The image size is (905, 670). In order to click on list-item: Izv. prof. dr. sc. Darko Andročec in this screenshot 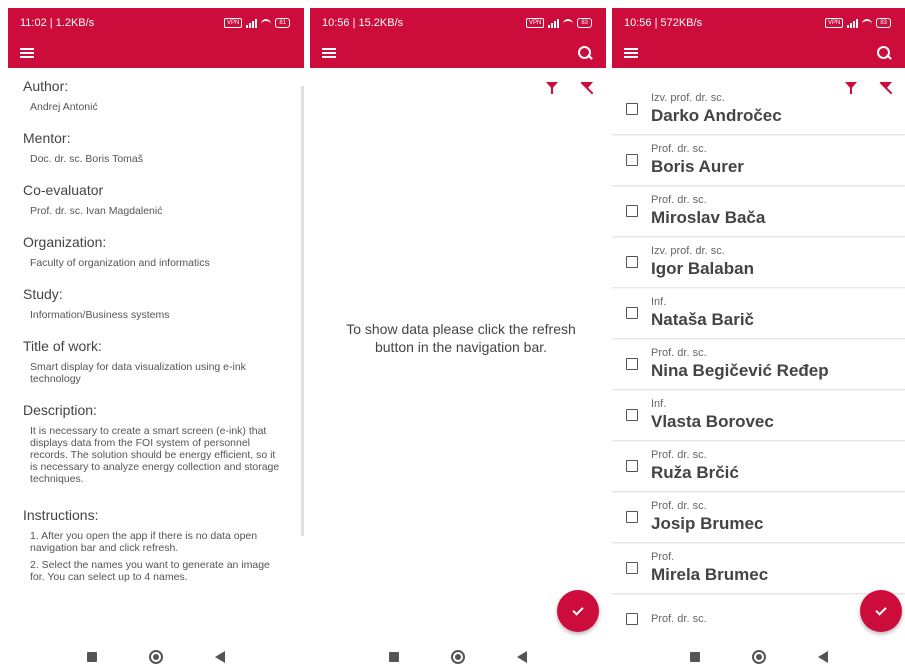, I will do `click(758, 109)`.